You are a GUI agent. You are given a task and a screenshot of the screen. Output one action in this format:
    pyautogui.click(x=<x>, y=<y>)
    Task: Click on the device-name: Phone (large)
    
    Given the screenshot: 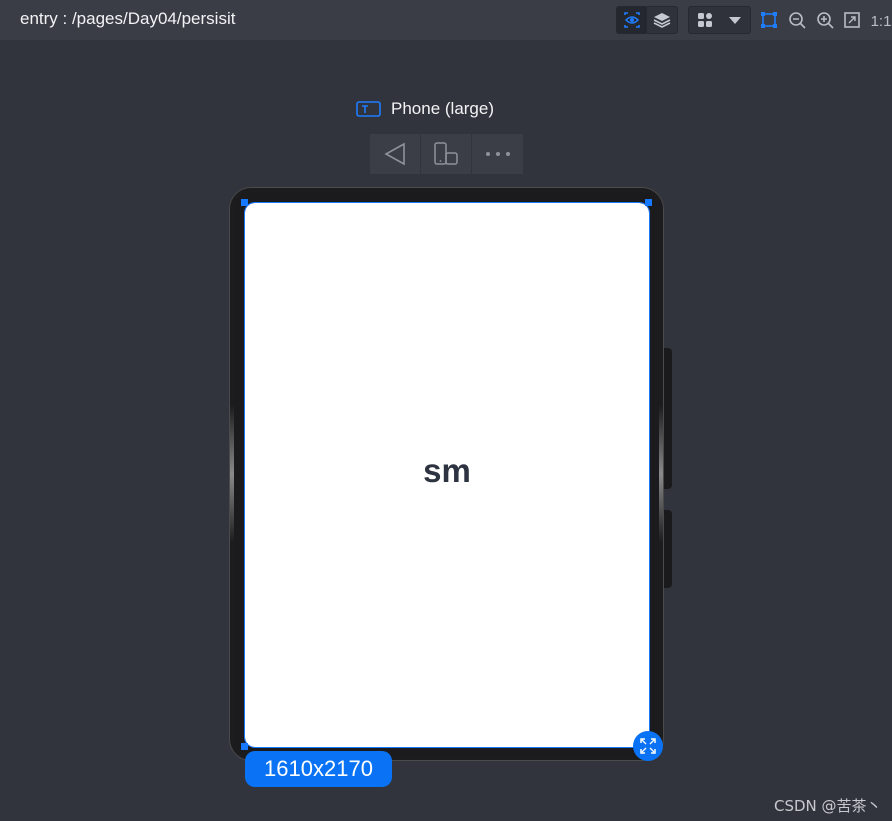 What is the action you would take?
    pyautogui.click(x=443, y=108)
    